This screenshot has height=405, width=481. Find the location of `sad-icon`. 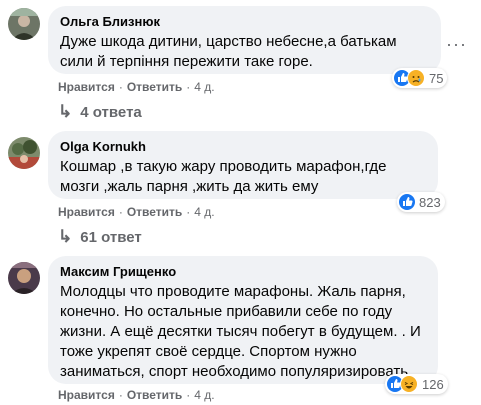

sad-icon is located at coordinates (416, 78).